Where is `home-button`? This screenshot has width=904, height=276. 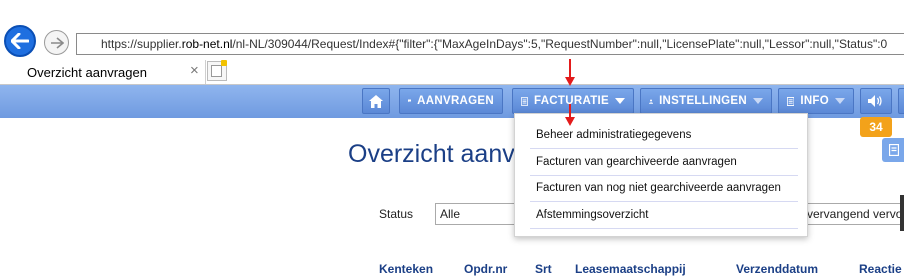
home-button is located at coordinates (376, 101).